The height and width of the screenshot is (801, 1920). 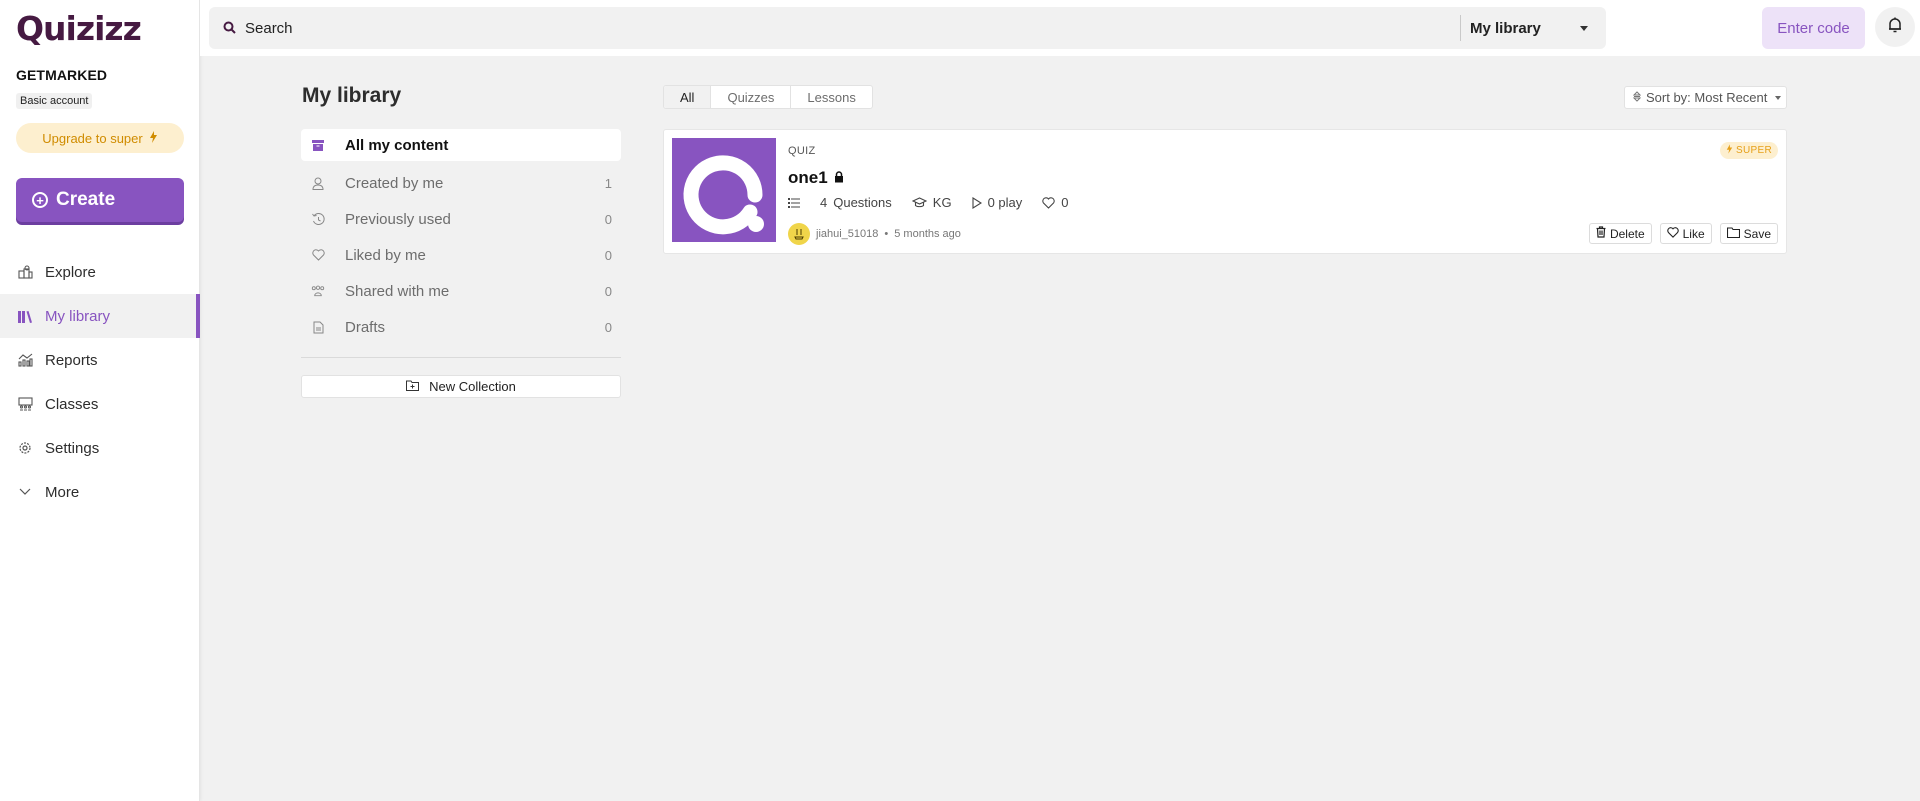 I want to click on tab-quizzes: Quizzes, so click(x=751, y=97).